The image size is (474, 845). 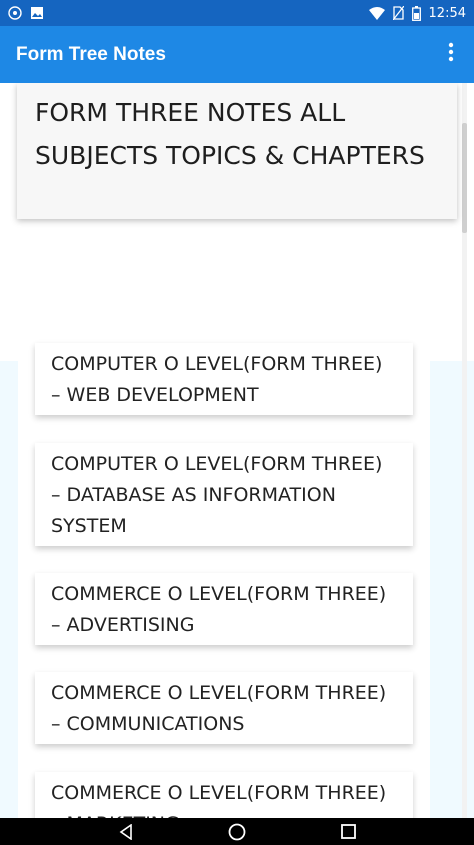 I want to click on app-title: Form Tree Notes, so click(x=91, y=54).